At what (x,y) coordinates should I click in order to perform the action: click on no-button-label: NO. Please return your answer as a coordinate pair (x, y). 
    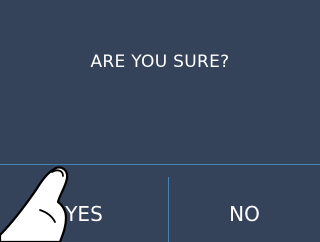
    Looking at the image, I should click on (244, 213).